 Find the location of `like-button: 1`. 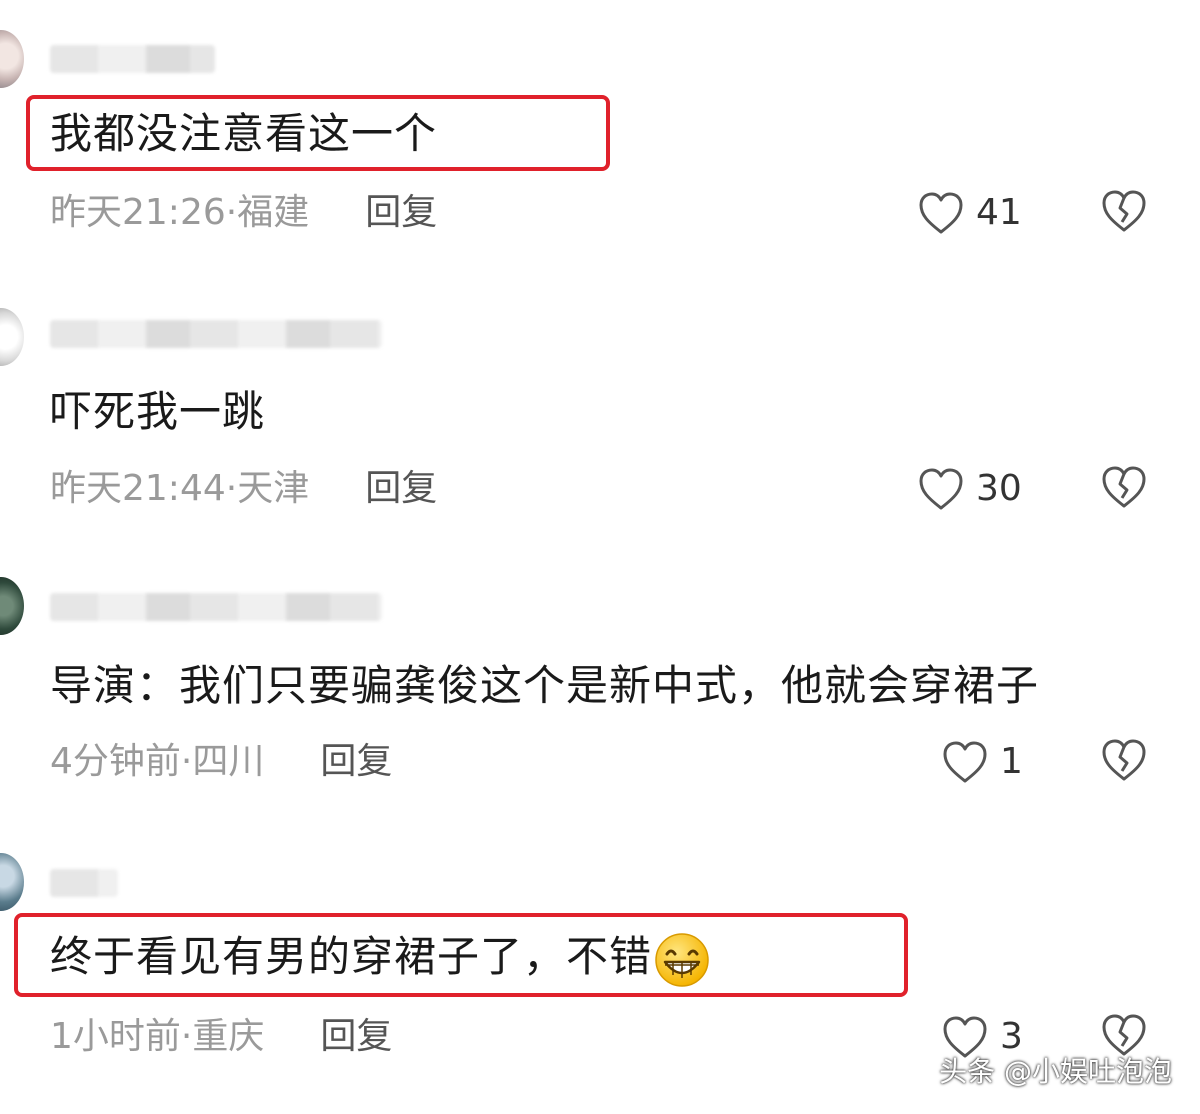

like-button: 1 is located at coordinates (982, 762).